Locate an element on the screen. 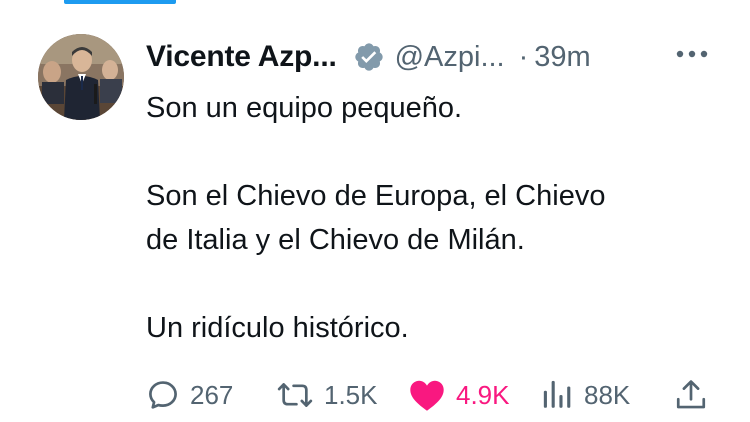  views-button: 88K is located at coordinates (586, 395).